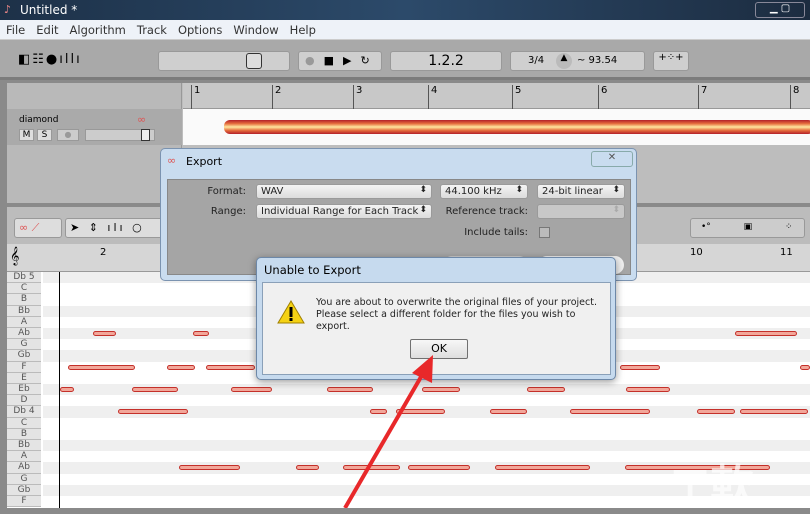 The height and width of the screenshot is (514, 810). I want to click on bar-label: 7, so click(702, 97).